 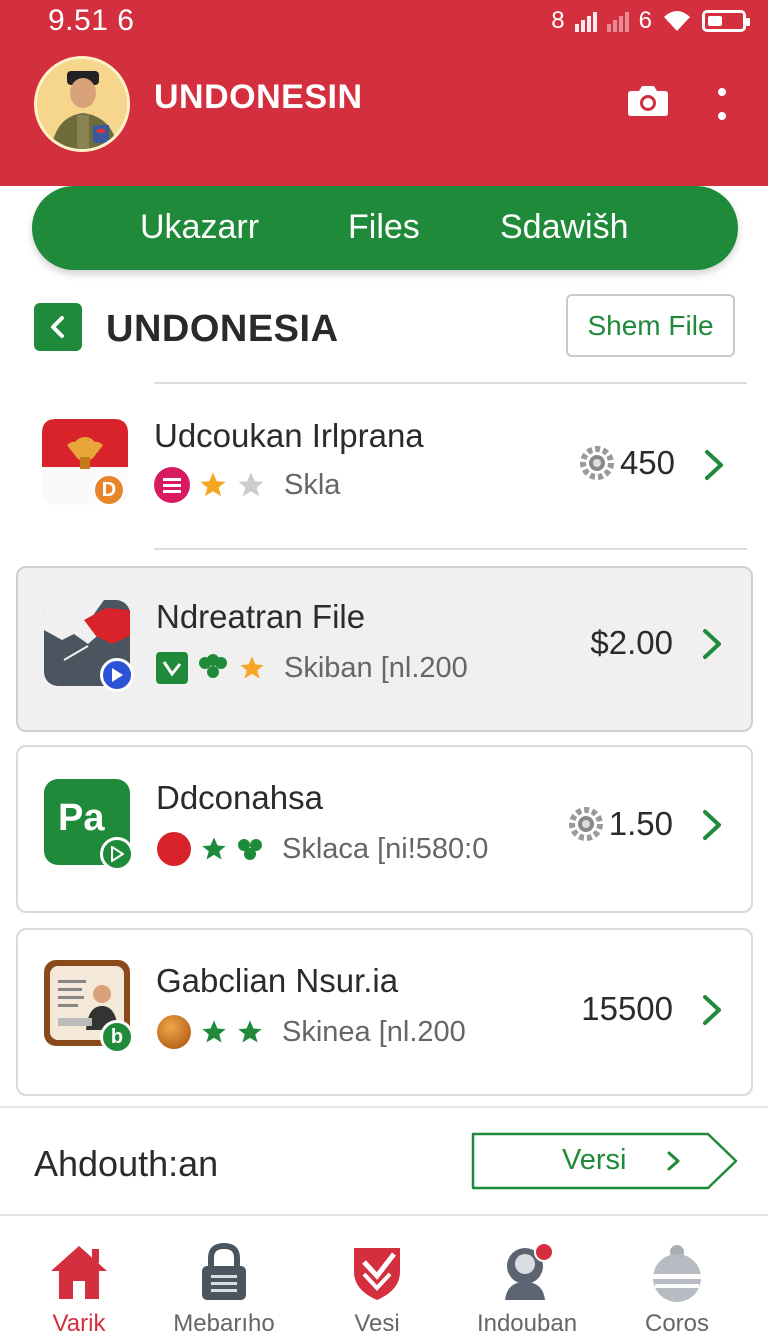 What do you see at coordinates (224, 1271) in the screenshot?
I see `lock-icon` at bounding box center [224, 1271].